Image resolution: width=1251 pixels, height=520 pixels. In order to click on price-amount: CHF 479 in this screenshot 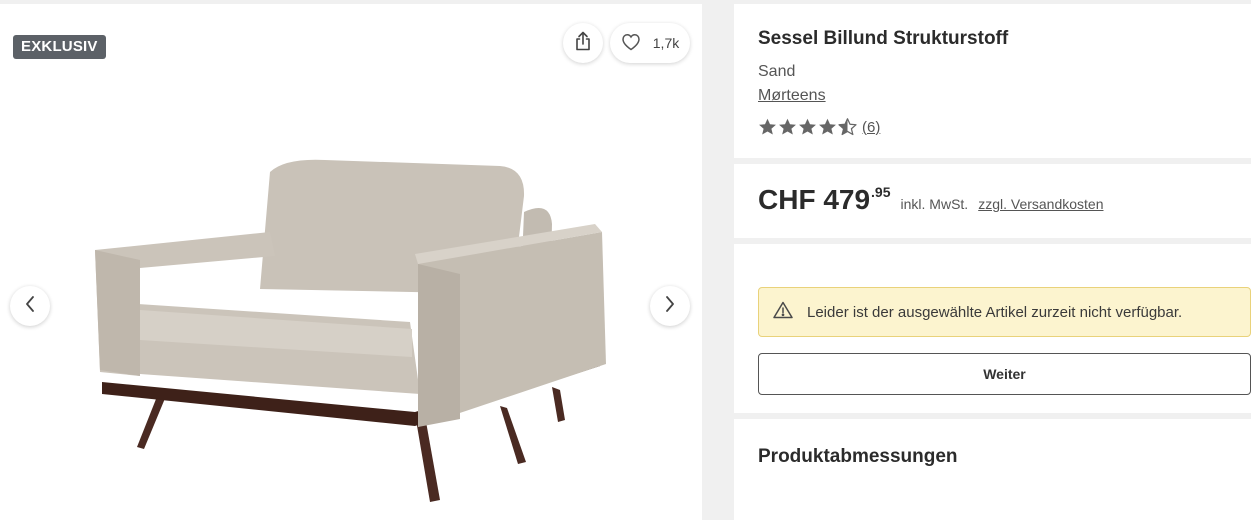, I will do `click(814, 199)`.